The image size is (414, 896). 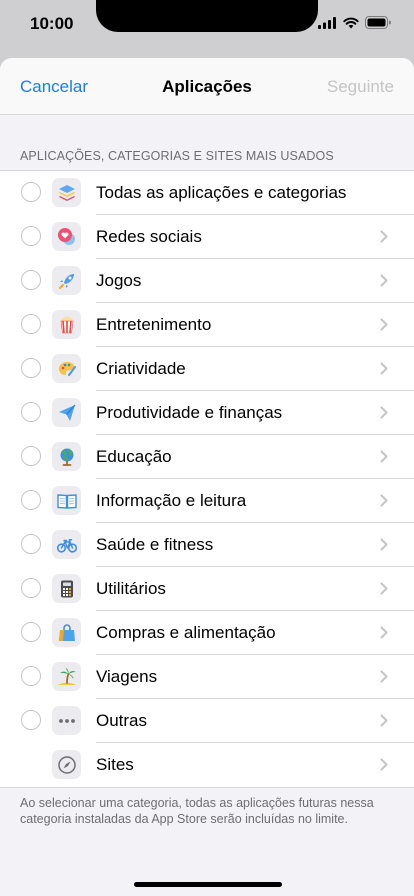 What do you see at coordinates (207, 369) in the screenshot?
I see `category-row-creativity: Criatividade` at bounding box center [207, 369].